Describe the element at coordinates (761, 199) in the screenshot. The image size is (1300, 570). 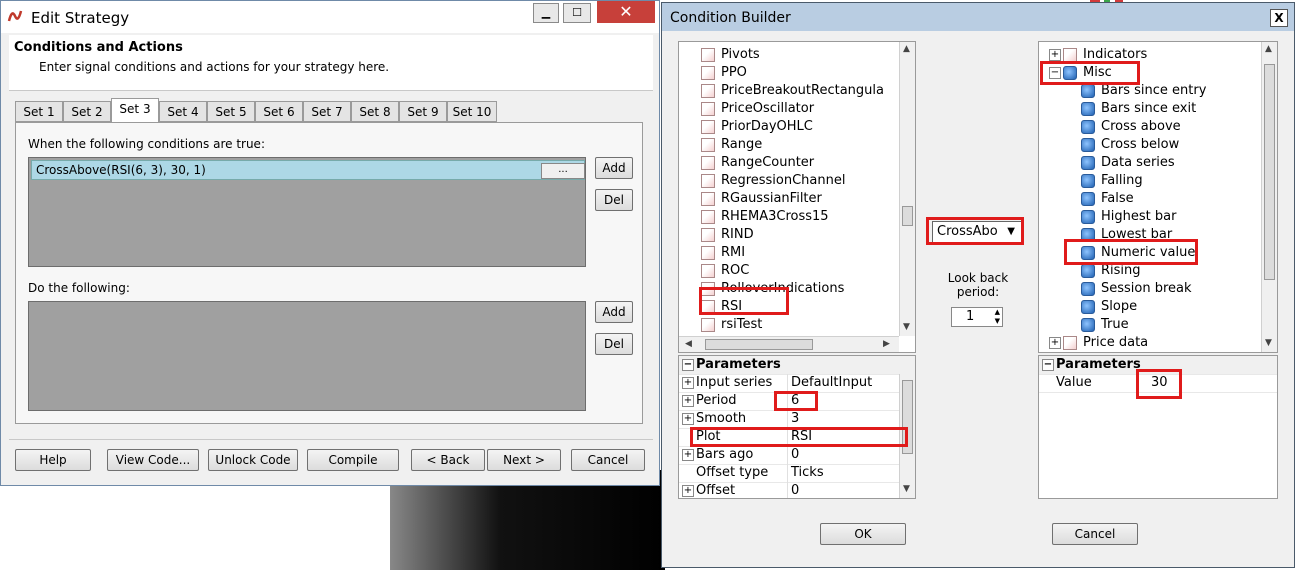
I see `tree-item: RGaussianFilter` at that location.